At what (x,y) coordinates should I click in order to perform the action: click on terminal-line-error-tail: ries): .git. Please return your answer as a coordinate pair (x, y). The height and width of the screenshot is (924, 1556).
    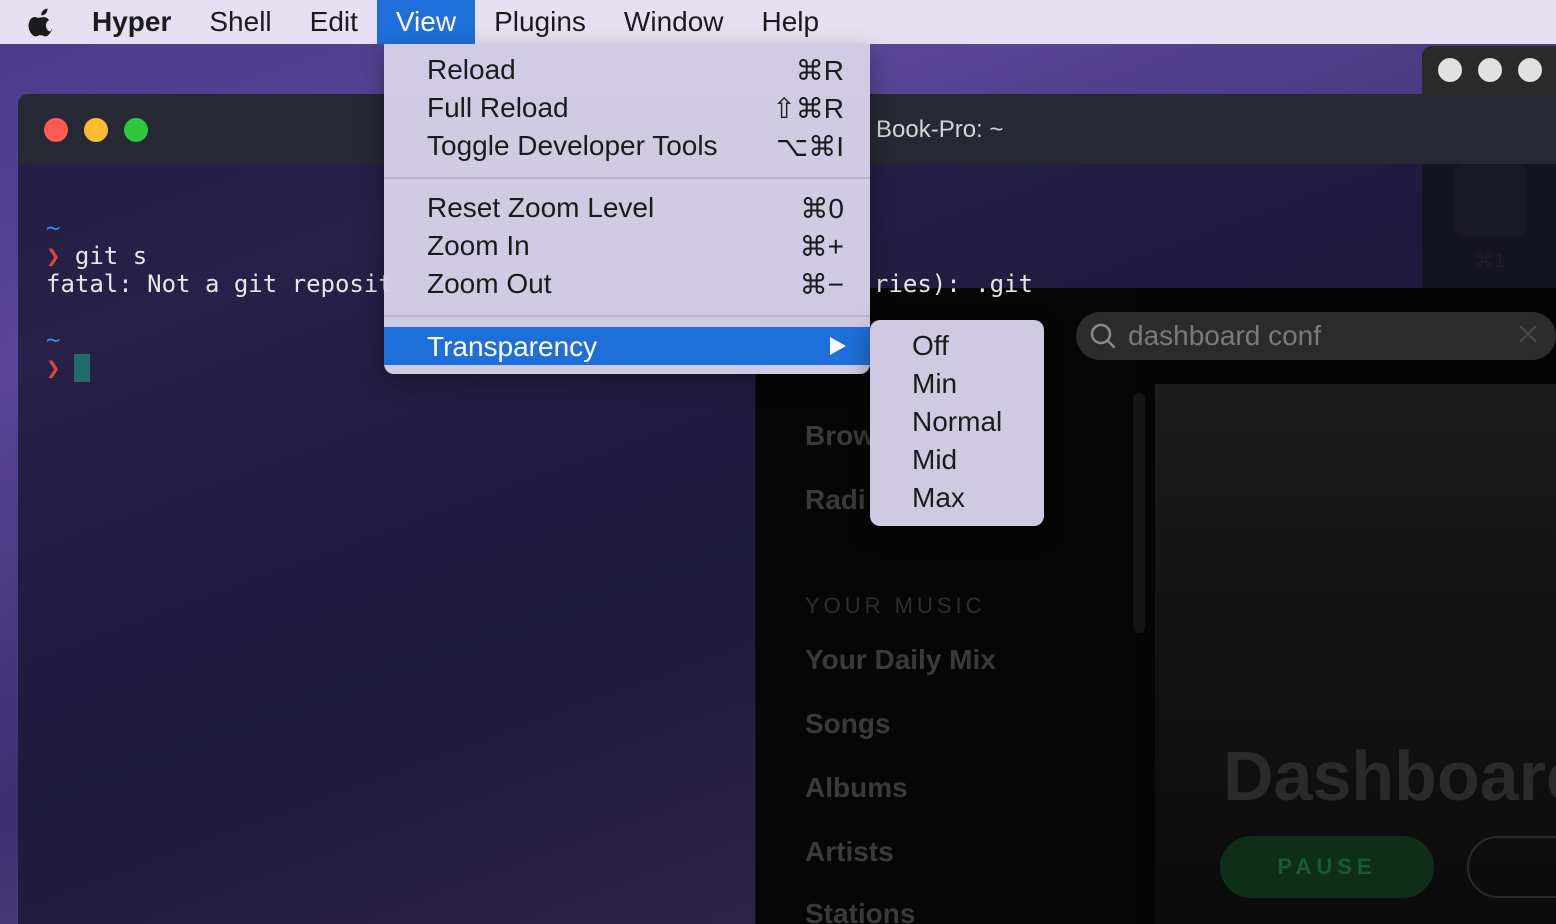
    Looking at the image, I should click on (953, 284).